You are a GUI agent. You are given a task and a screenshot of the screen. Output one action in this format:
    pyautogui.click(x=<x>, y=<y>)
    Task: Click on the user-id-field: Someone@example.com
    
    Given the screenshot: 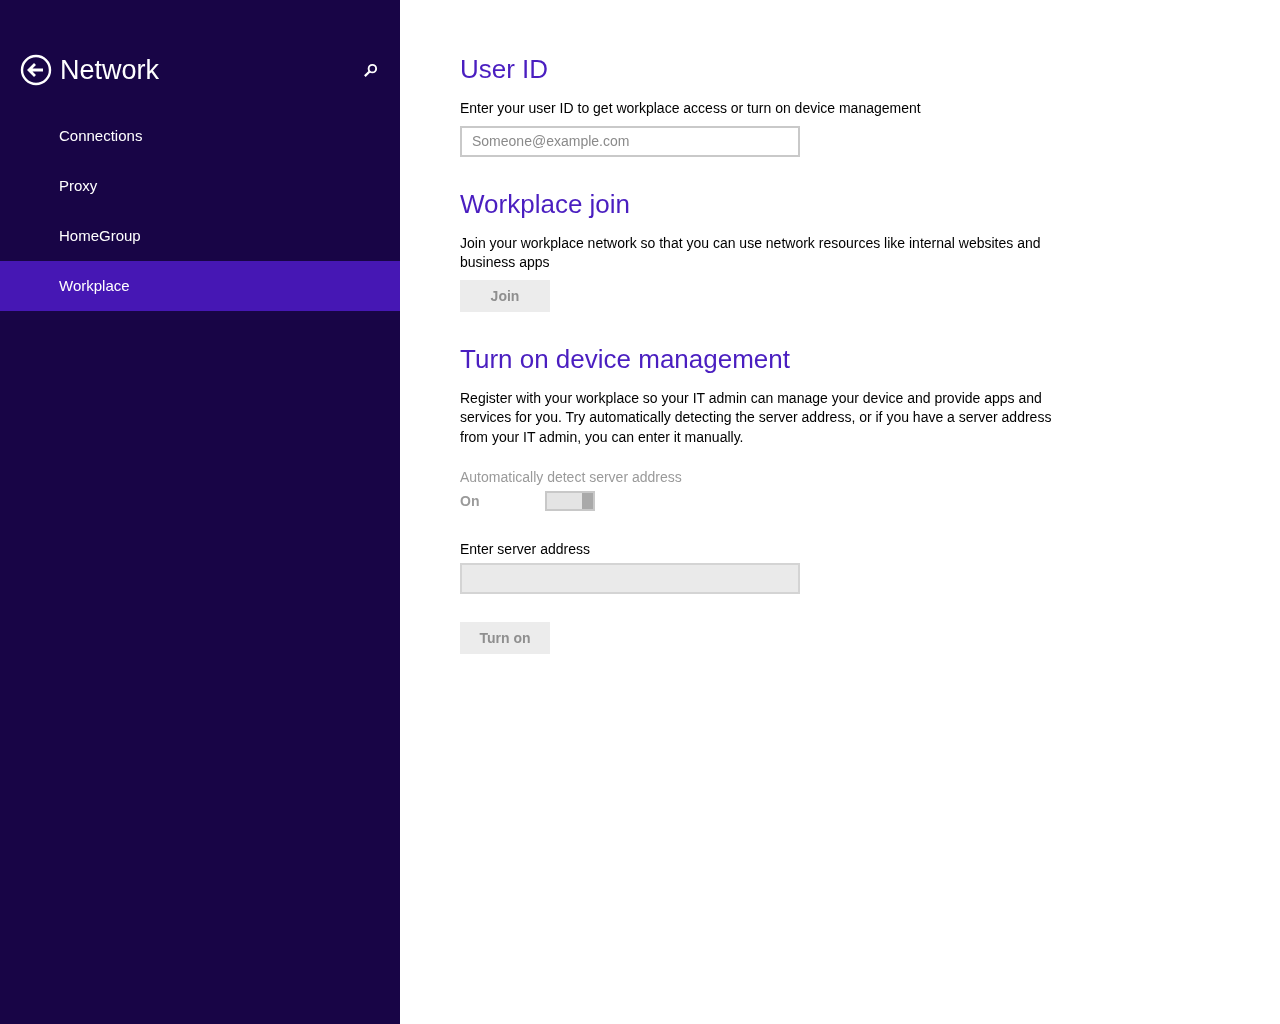 What is the action you would take?
    pyautogui.click(x=630, y=141)
    